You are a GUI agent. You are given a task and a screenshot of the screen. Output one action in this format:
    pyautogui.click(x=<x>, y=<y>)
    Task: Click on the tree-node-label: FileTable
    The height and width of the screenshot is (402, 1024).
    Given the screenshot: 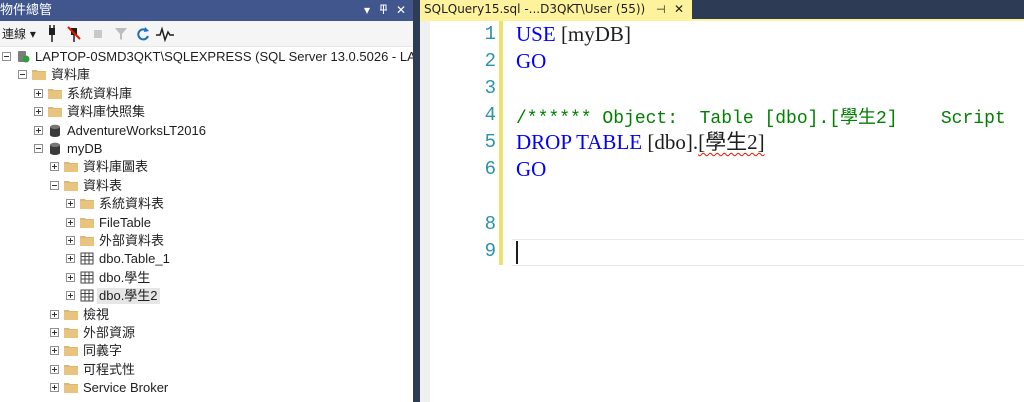 What is the action you would take?
    pyautogui.click(x=125, y=222)
    